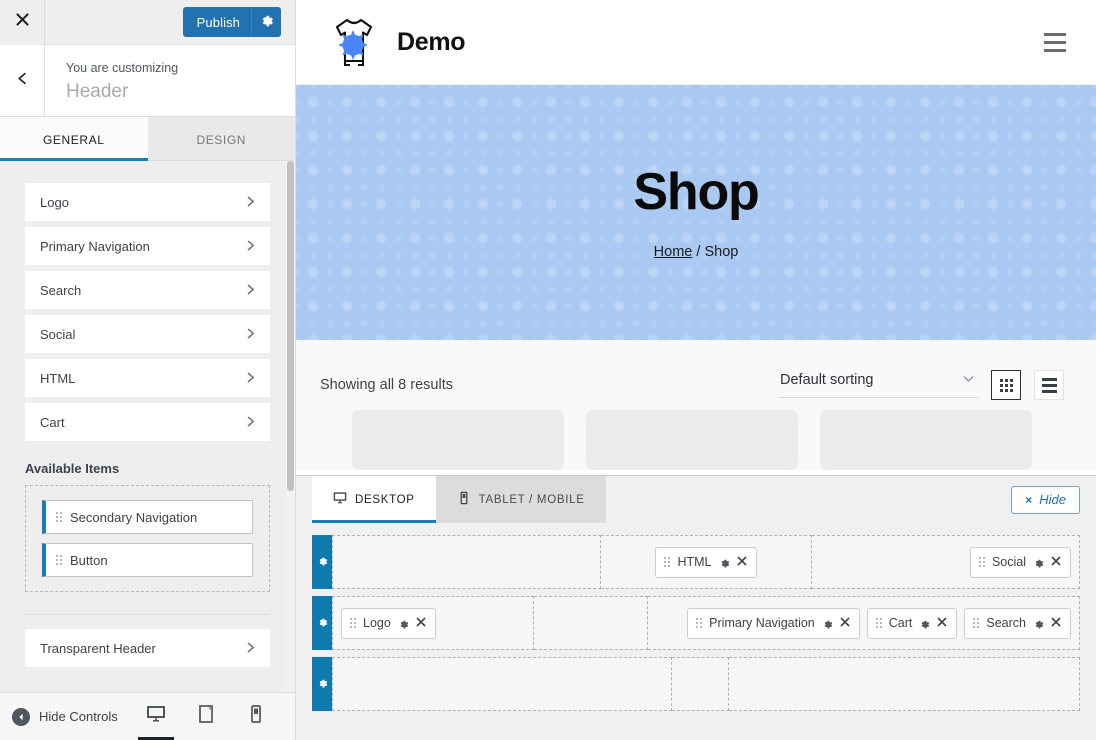 The image size is (1096, 740). What do you see at coordinates (216, 22) in the screenshot?
I see `publish-button: Publish` at bounding box center [216, 22].